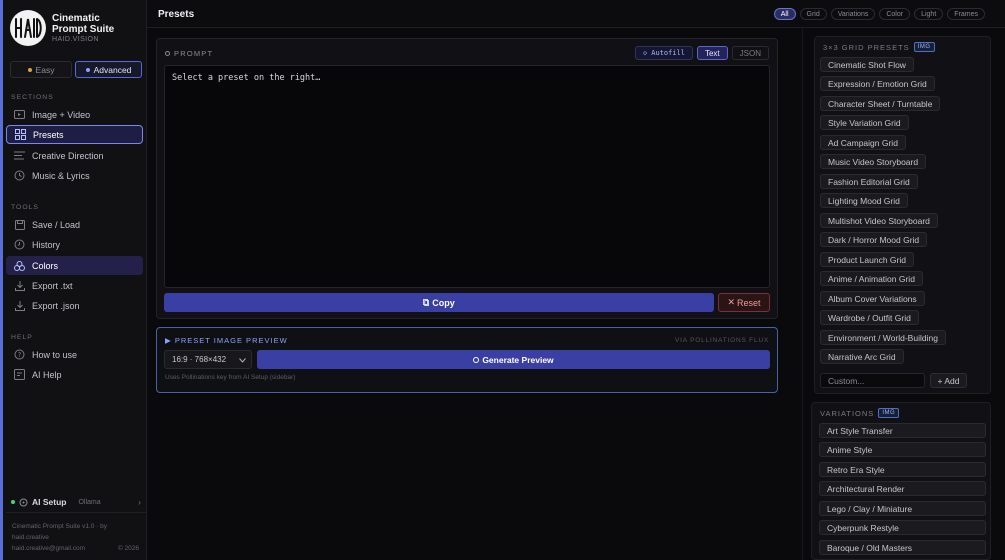 The image size is (1005, 560). What do you see at coordinates (76, 512) in the screenshot?
I see `sidebar-divider` at bounding box center [76, 512].